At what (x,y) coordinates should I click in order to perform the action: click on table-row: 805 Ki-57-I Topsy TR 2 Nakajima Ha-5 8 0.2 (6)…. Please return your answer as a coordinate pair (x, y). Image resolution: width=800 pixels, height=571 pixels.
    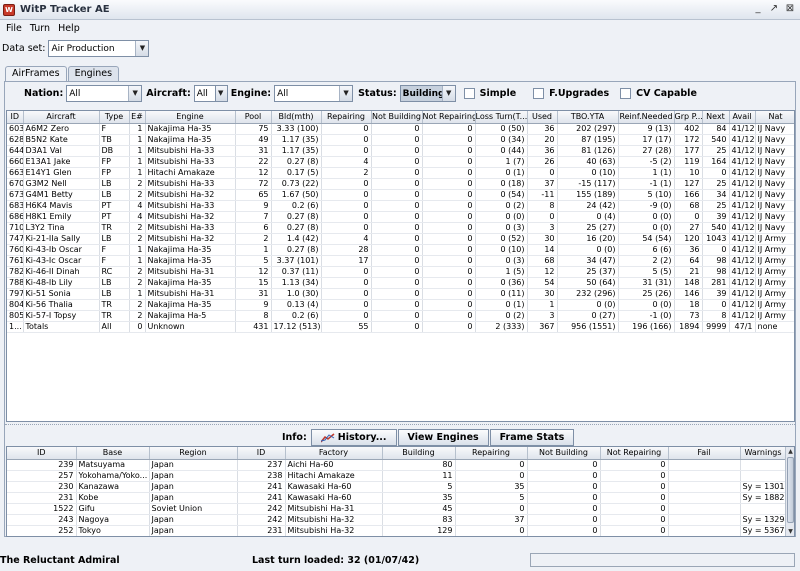
    Looking at the image, I should click on (400, 316).